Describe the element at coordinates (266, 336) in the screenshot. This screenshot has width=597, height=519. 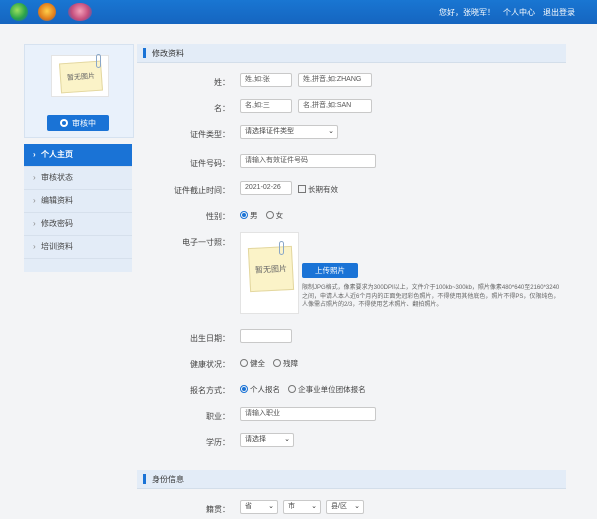
I see `birth-date-input` at that location.